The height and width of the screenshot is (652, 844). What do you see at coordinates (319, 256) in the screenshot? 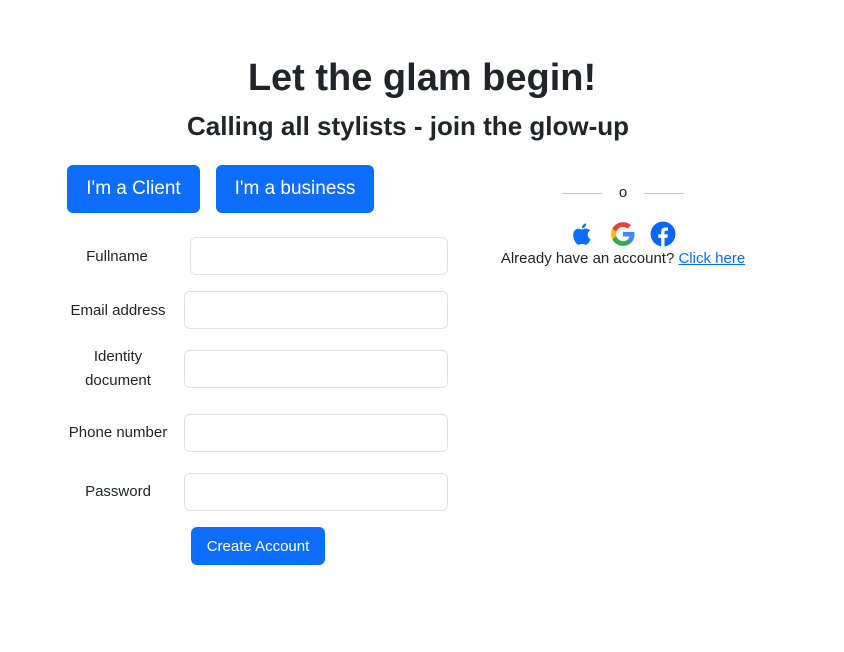
I see `fullname-input` at bounding box center [319, 256].